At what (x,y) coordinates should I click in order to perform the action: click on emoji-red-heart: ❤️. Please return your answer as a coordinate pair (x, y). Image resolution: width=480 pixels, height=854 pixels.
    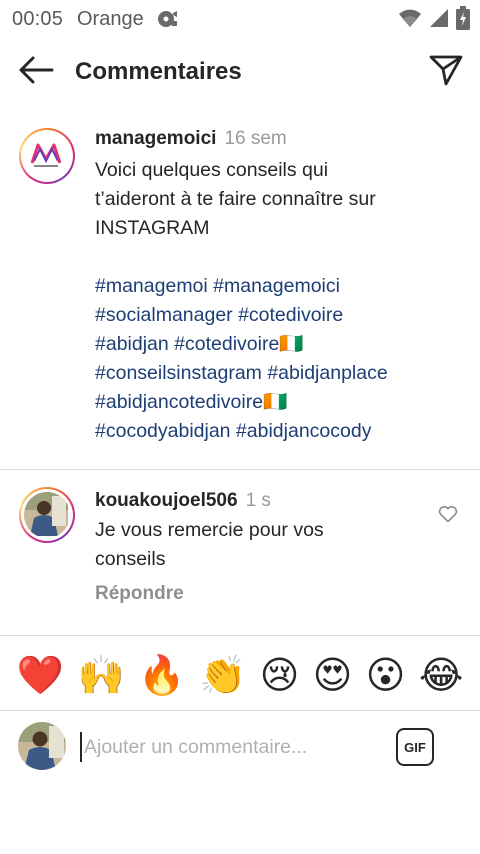
    Looking at the image, I should click on (40, 675).